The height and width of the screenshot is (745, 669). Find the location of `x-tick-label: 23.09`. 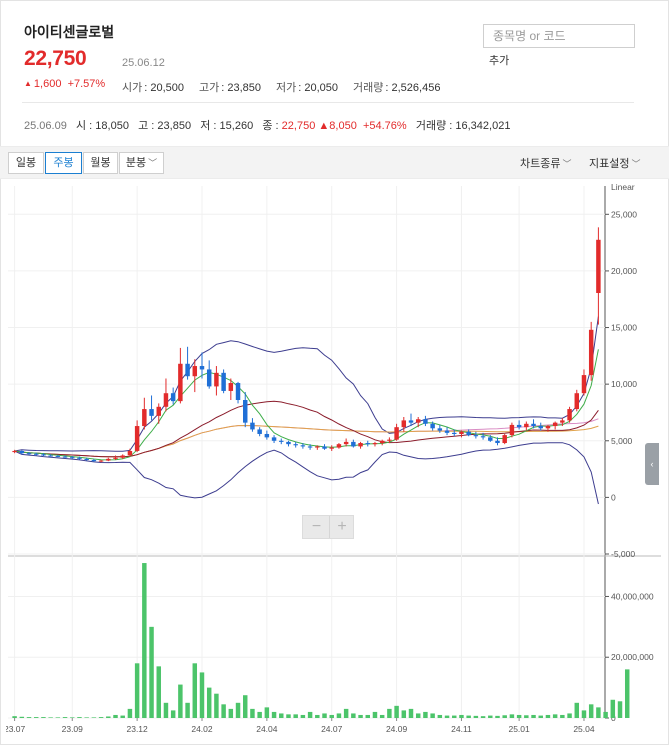

x-tick-label: 23.09 is located at coordinates (73, 729).